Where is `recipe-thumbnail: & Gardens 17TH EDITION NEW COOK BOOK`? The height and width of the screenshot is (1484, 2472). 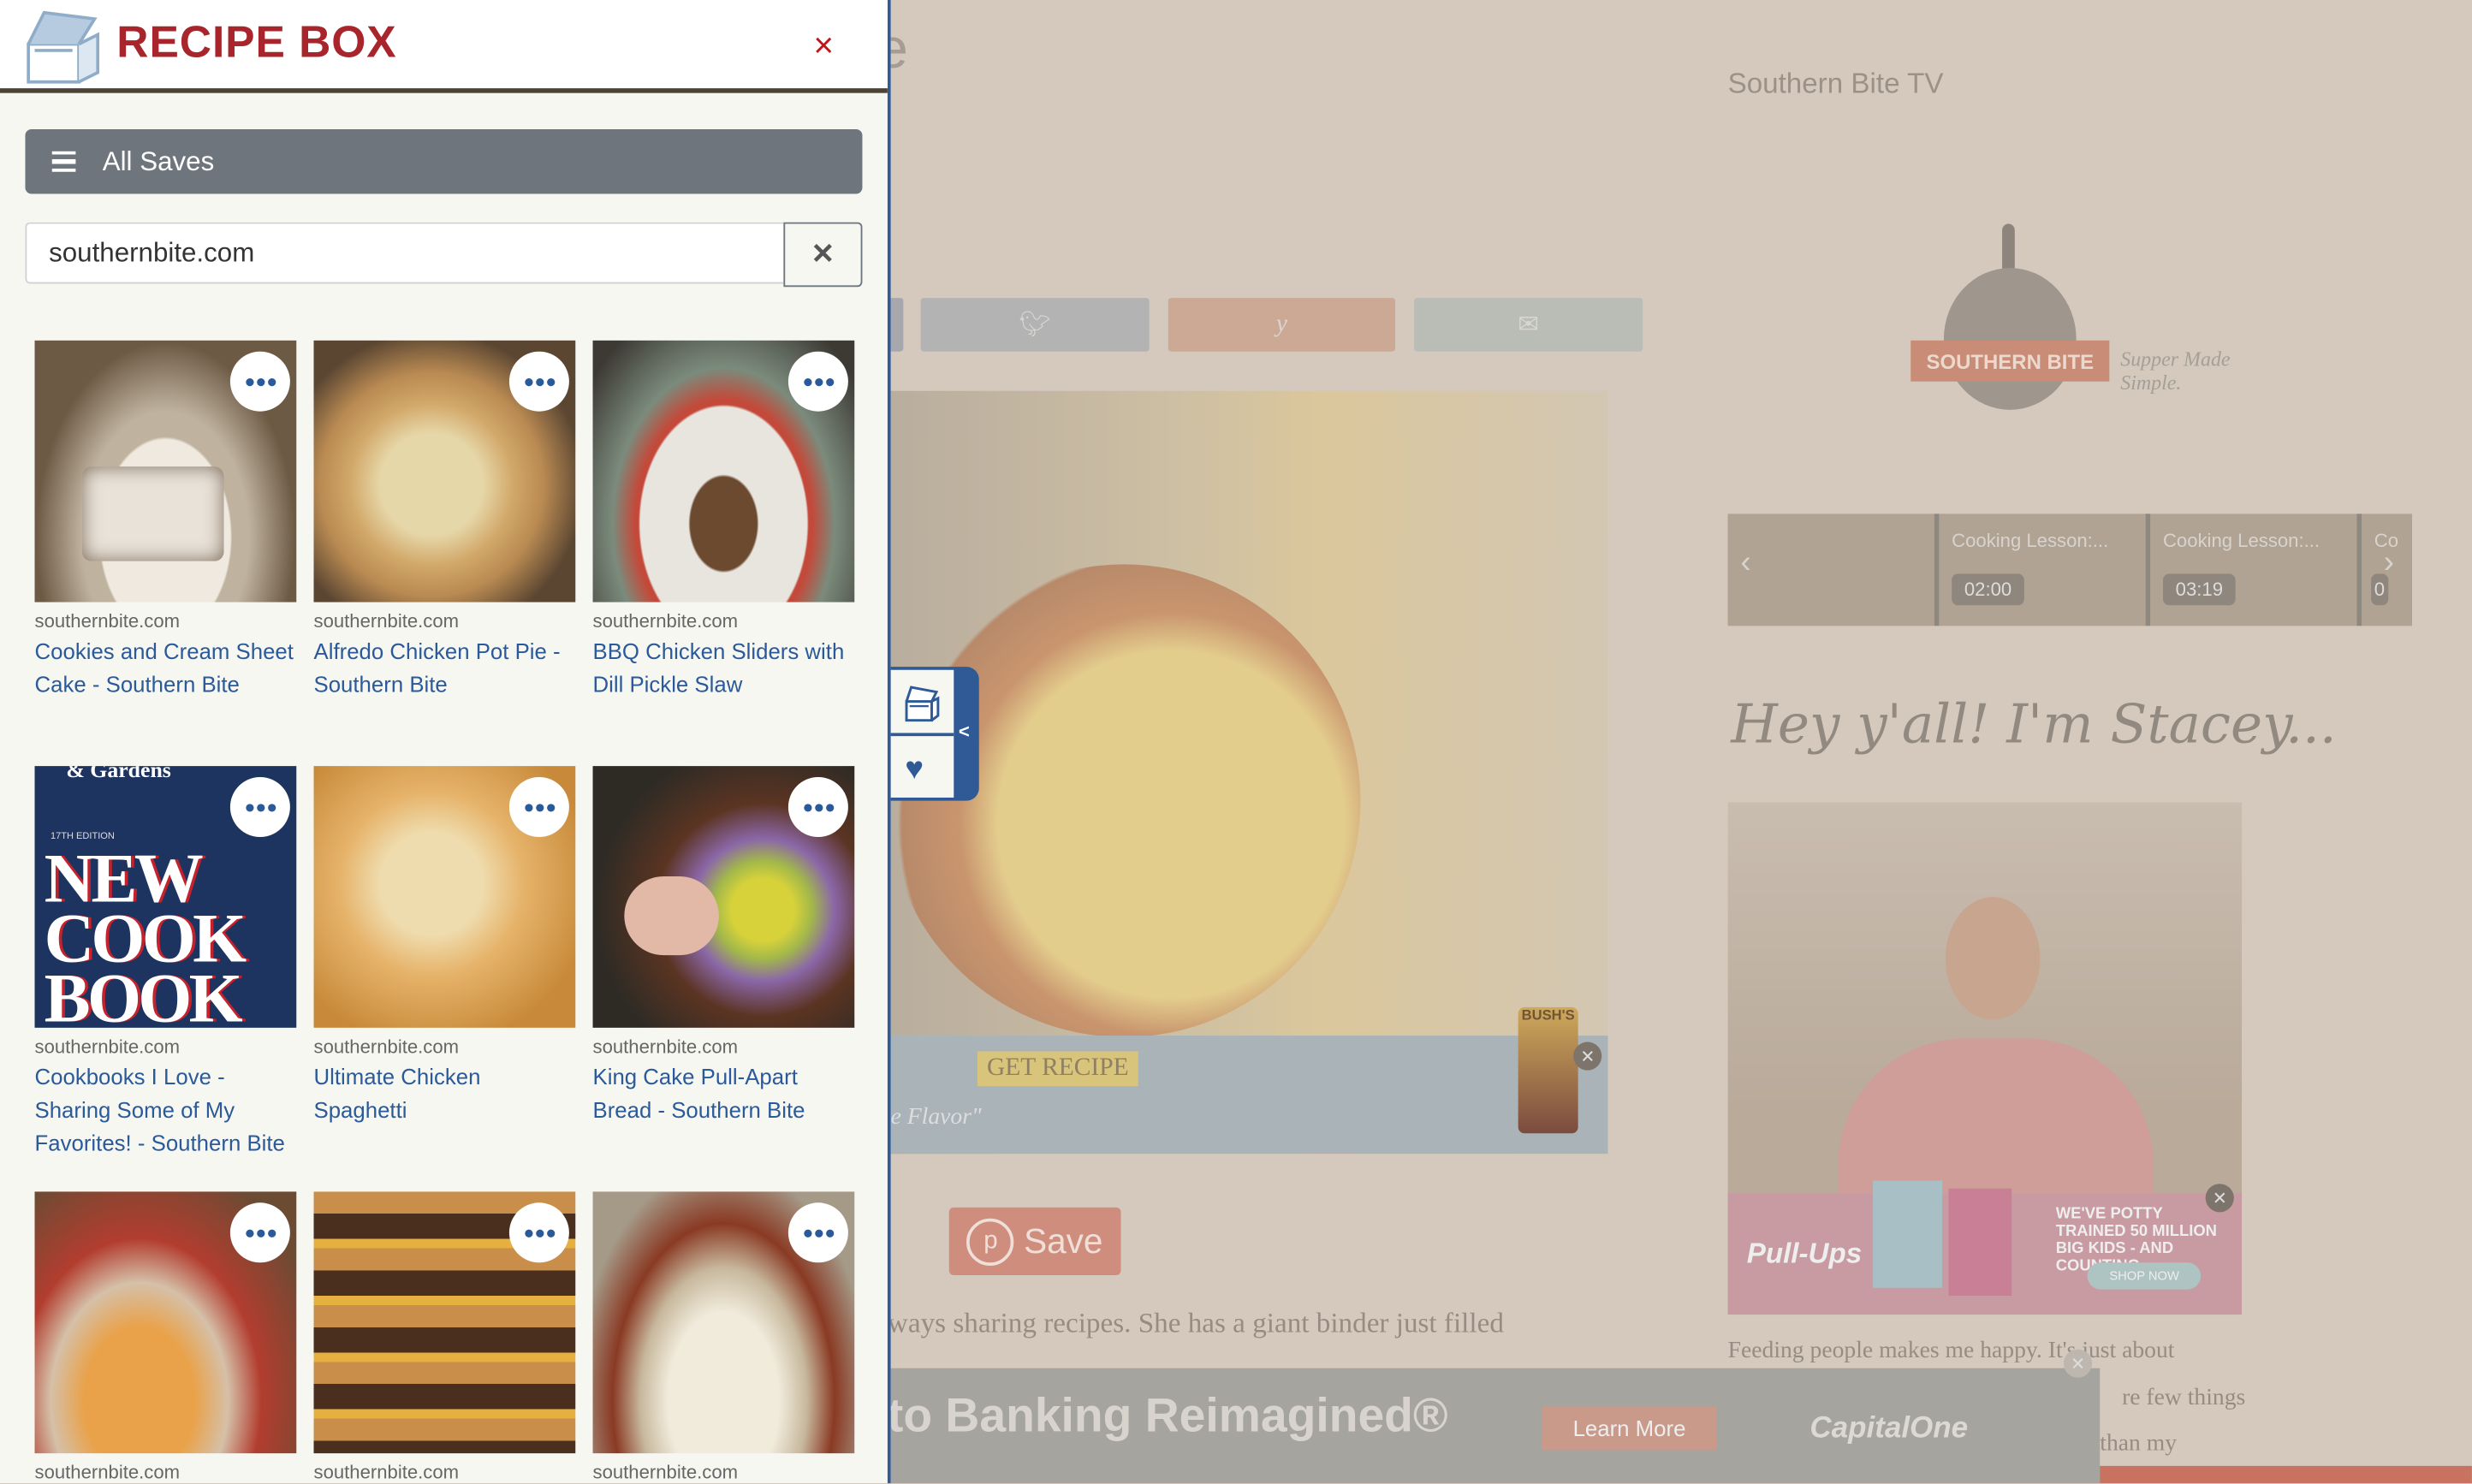
recipe-thumbnail: & Gardens 17TH EDITION NEW COOK BOOK is located at coordinates (166, 897).